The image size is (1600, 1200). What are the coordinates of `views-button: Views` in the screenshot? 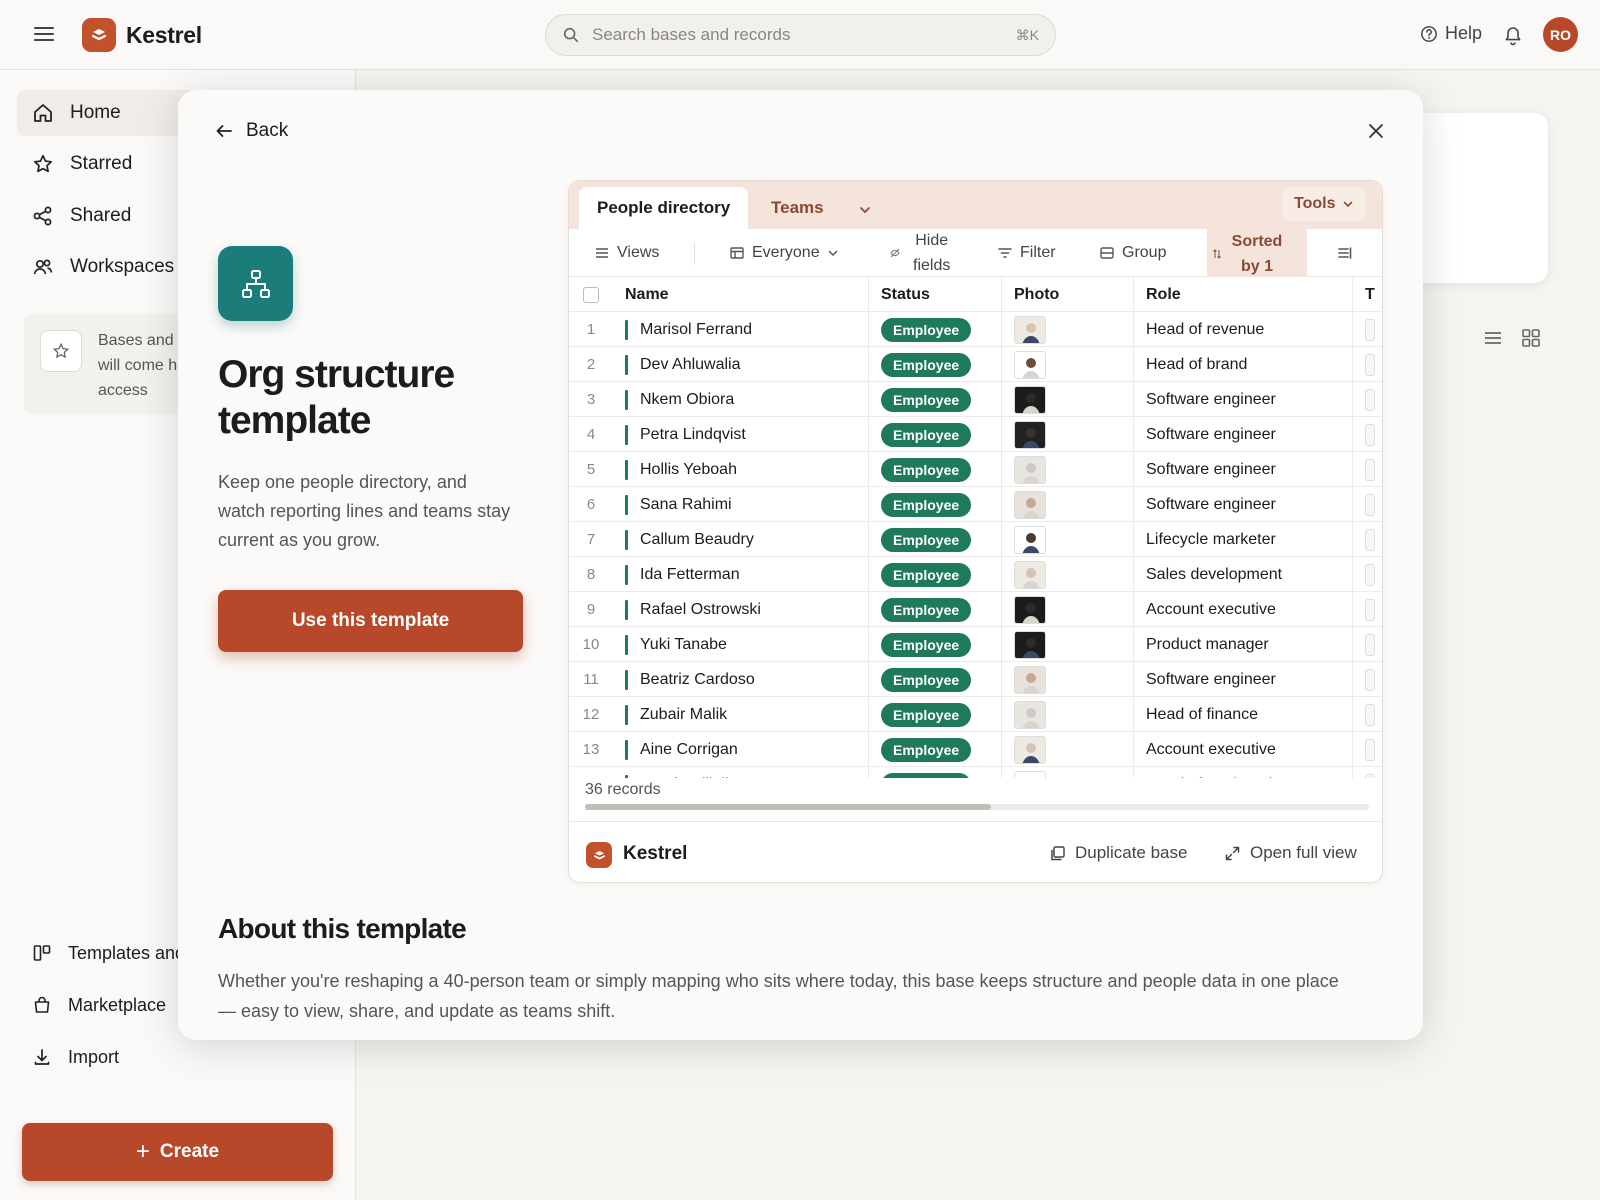 It's located at (626, 253).